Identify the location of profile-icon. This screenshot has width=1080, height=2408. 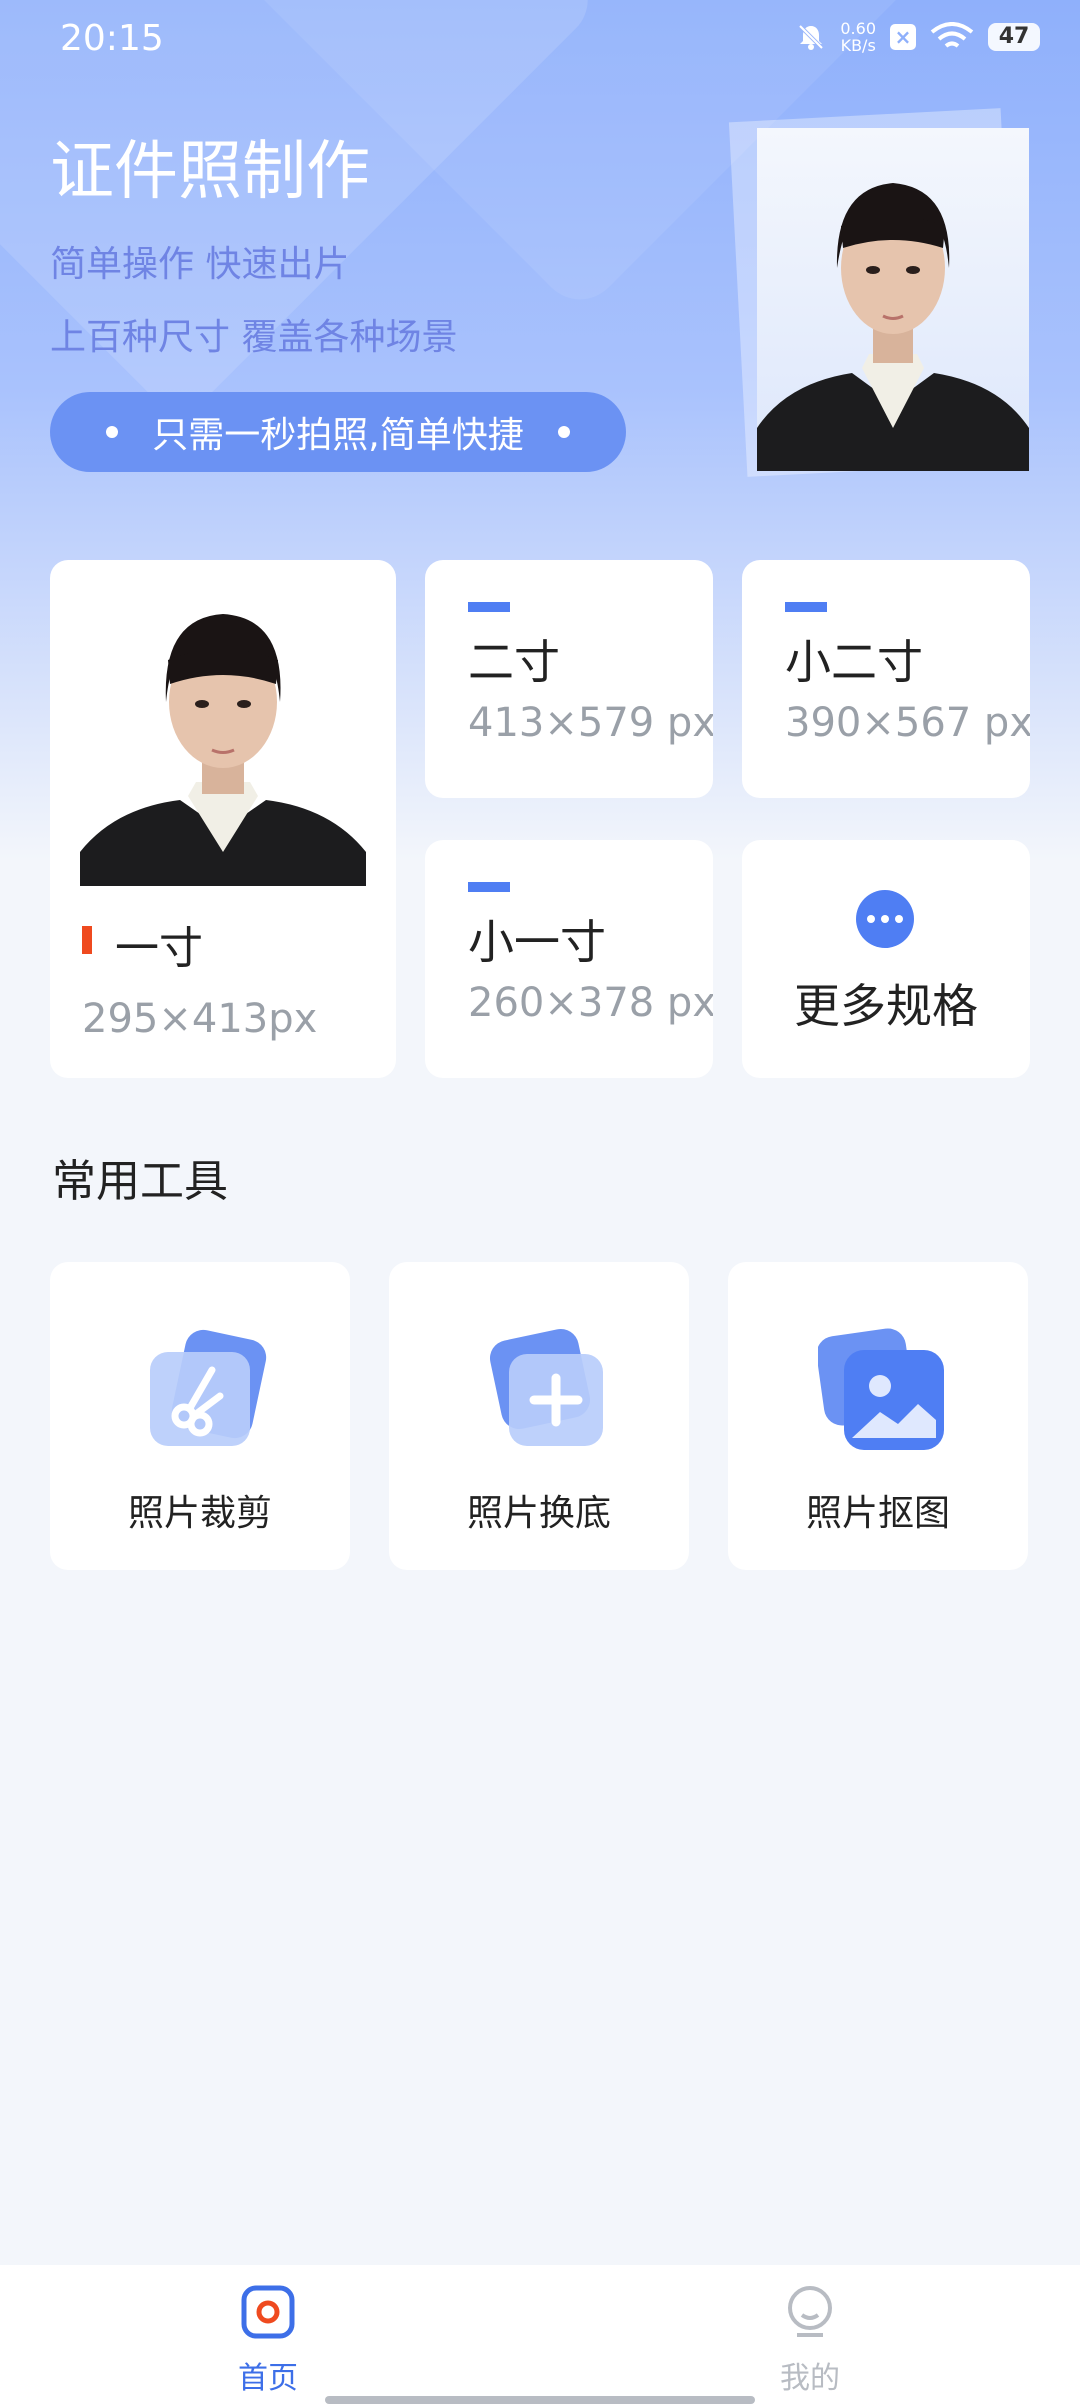
(810, 2311).